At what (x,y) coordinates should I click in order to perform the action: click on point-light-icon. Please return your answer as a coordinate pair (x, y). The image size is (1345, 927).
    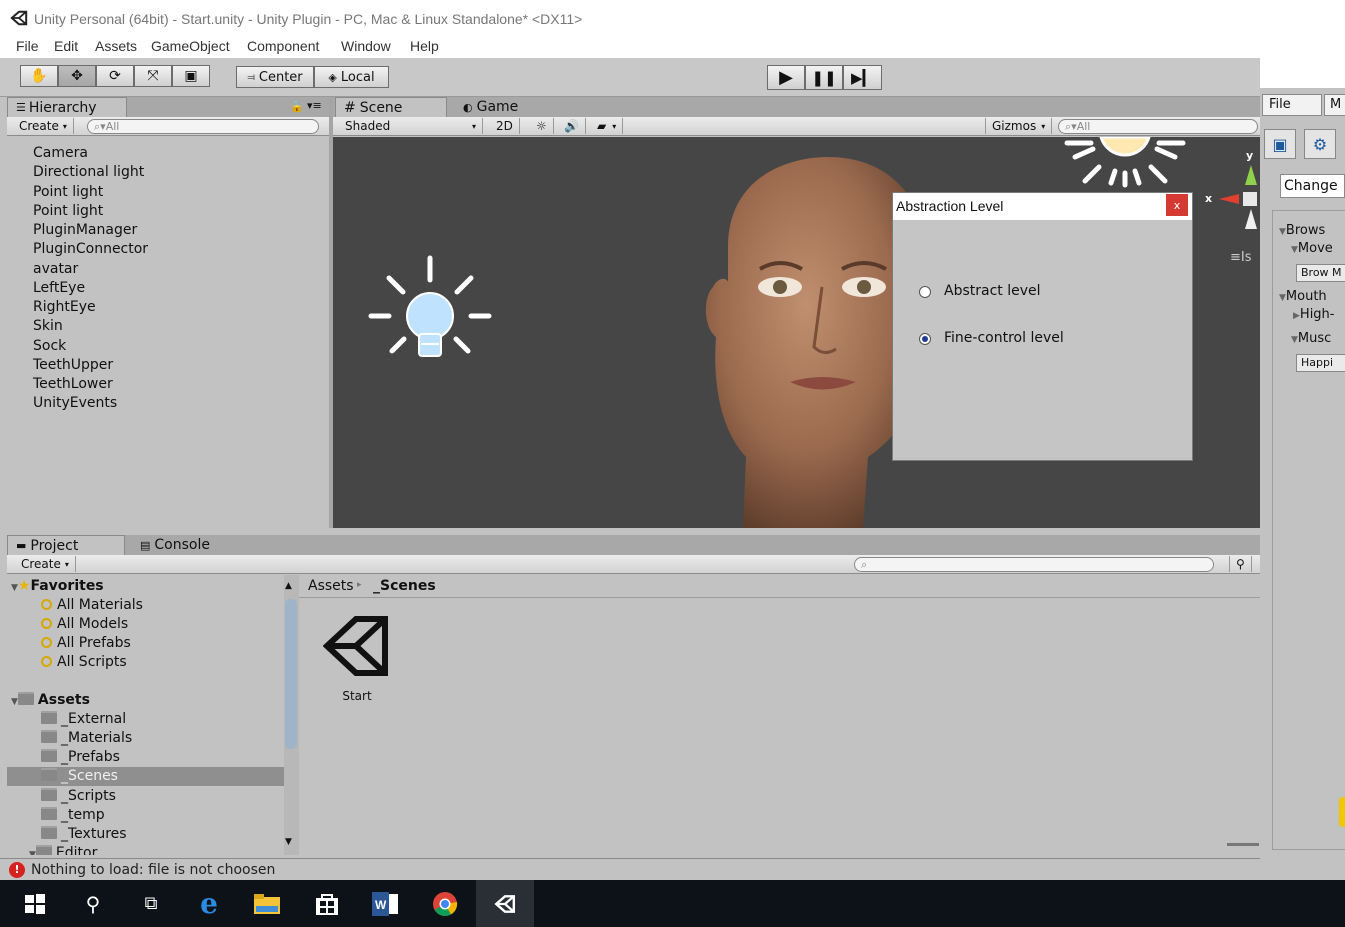
    Looking at the image, I should click on (430, 312).